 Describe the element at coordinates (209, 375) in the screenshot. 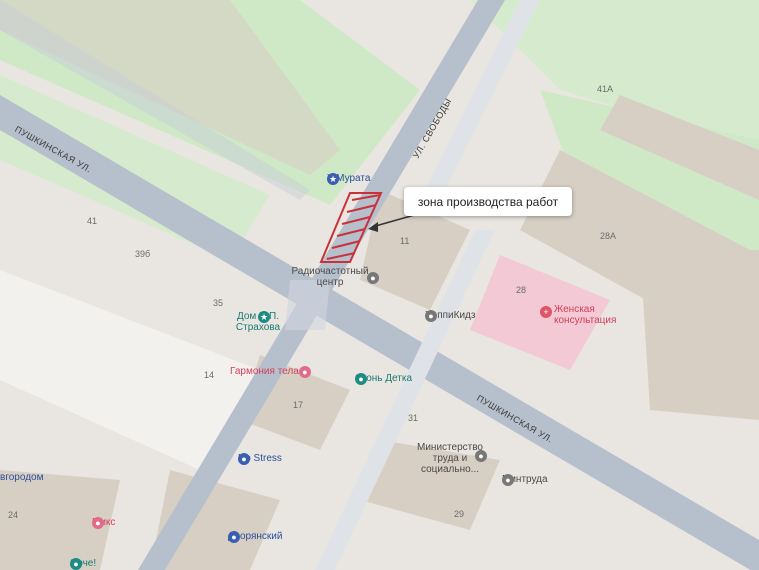

I see `house-number: 14` at that location.